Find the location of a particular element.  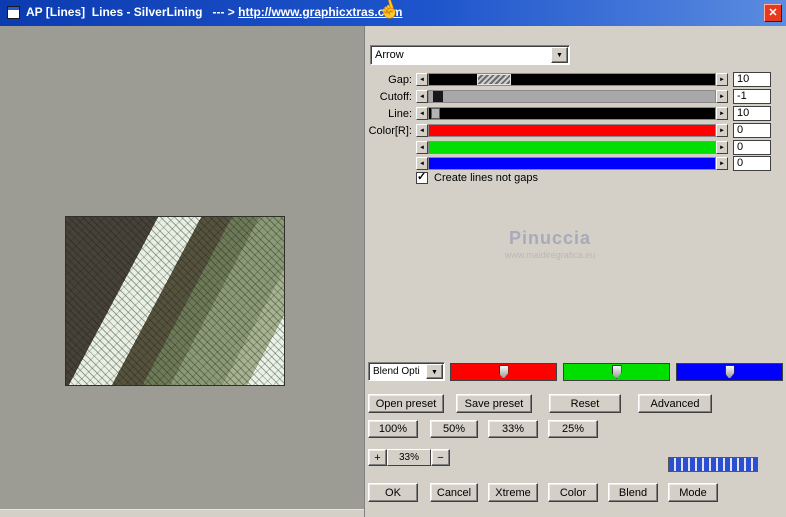

slider-row-line: Line: ◄ ► 10 is located at coordinates (569, 113).